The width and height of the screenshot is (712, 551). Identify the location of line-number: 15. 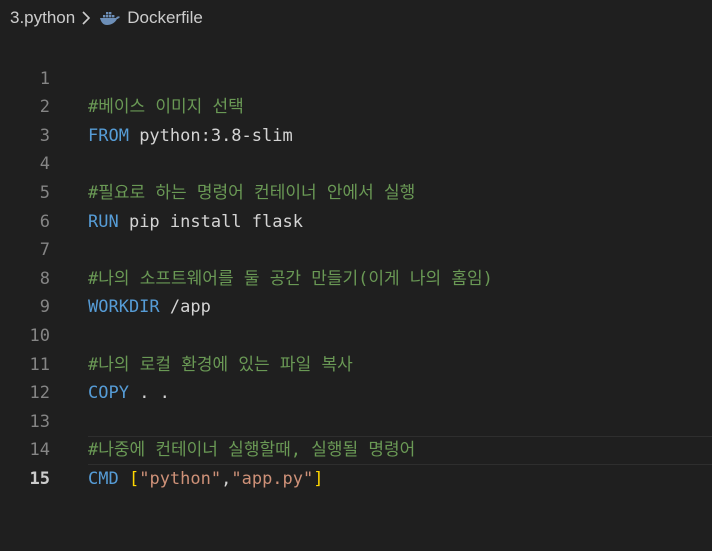
(39, 478).